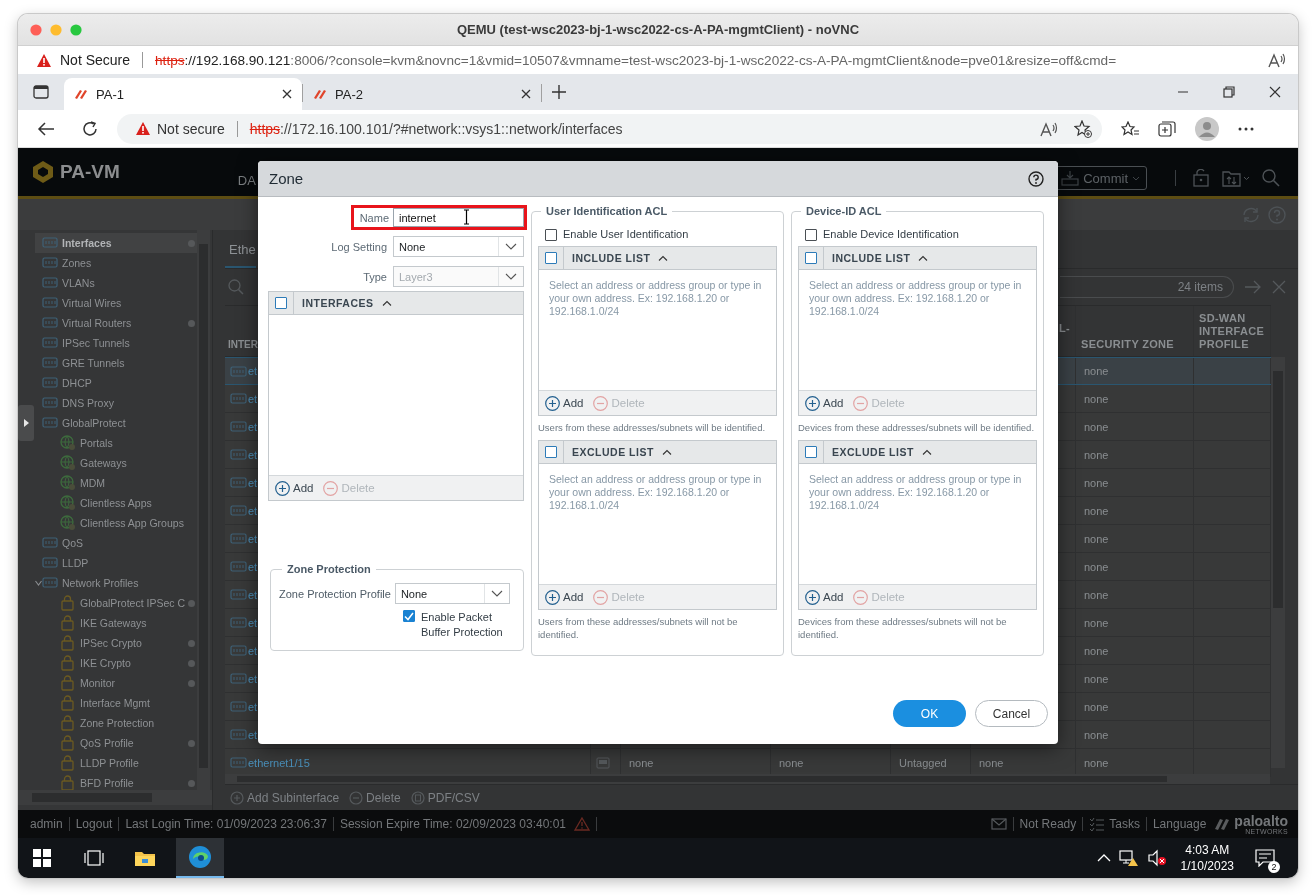 Image resolution: width=1316 pixels, height=895 pixels. Describe the element at coordinates (458, 246) in the screenshot. I see `dropdown: None` at that location.